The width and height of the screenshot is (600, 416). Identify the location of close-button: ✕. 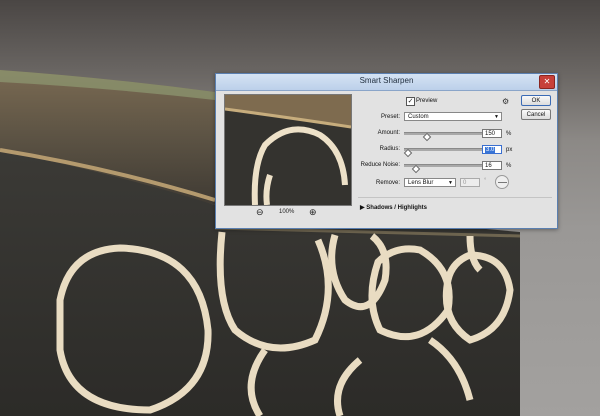
(547, 82).